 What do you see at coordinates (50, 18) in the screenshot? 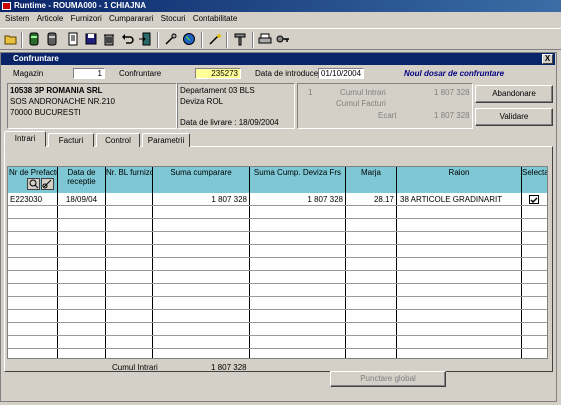
I see `menu-articole: Articole` at bounding box center [50, 18].